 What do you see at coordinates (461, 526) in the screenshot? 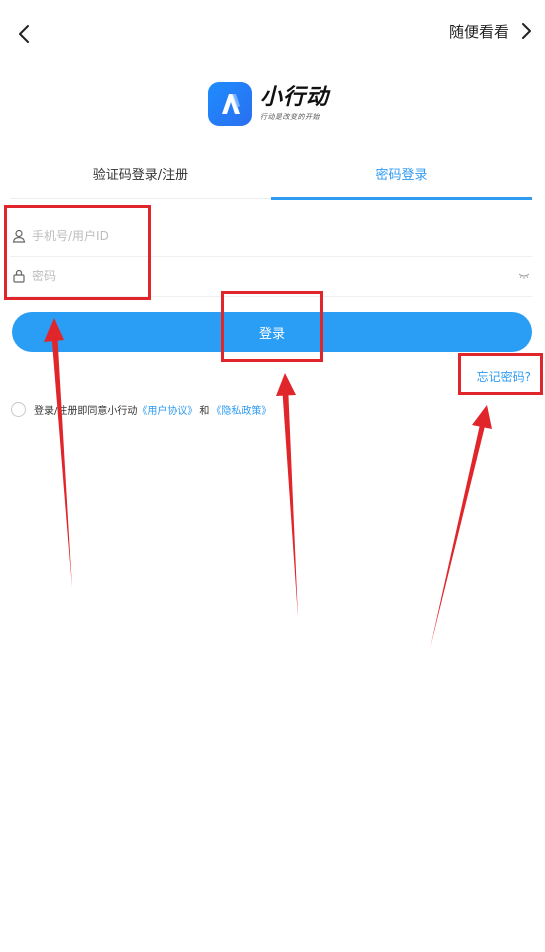
I see `arrow-forgot` at bounding box center [461, 526].